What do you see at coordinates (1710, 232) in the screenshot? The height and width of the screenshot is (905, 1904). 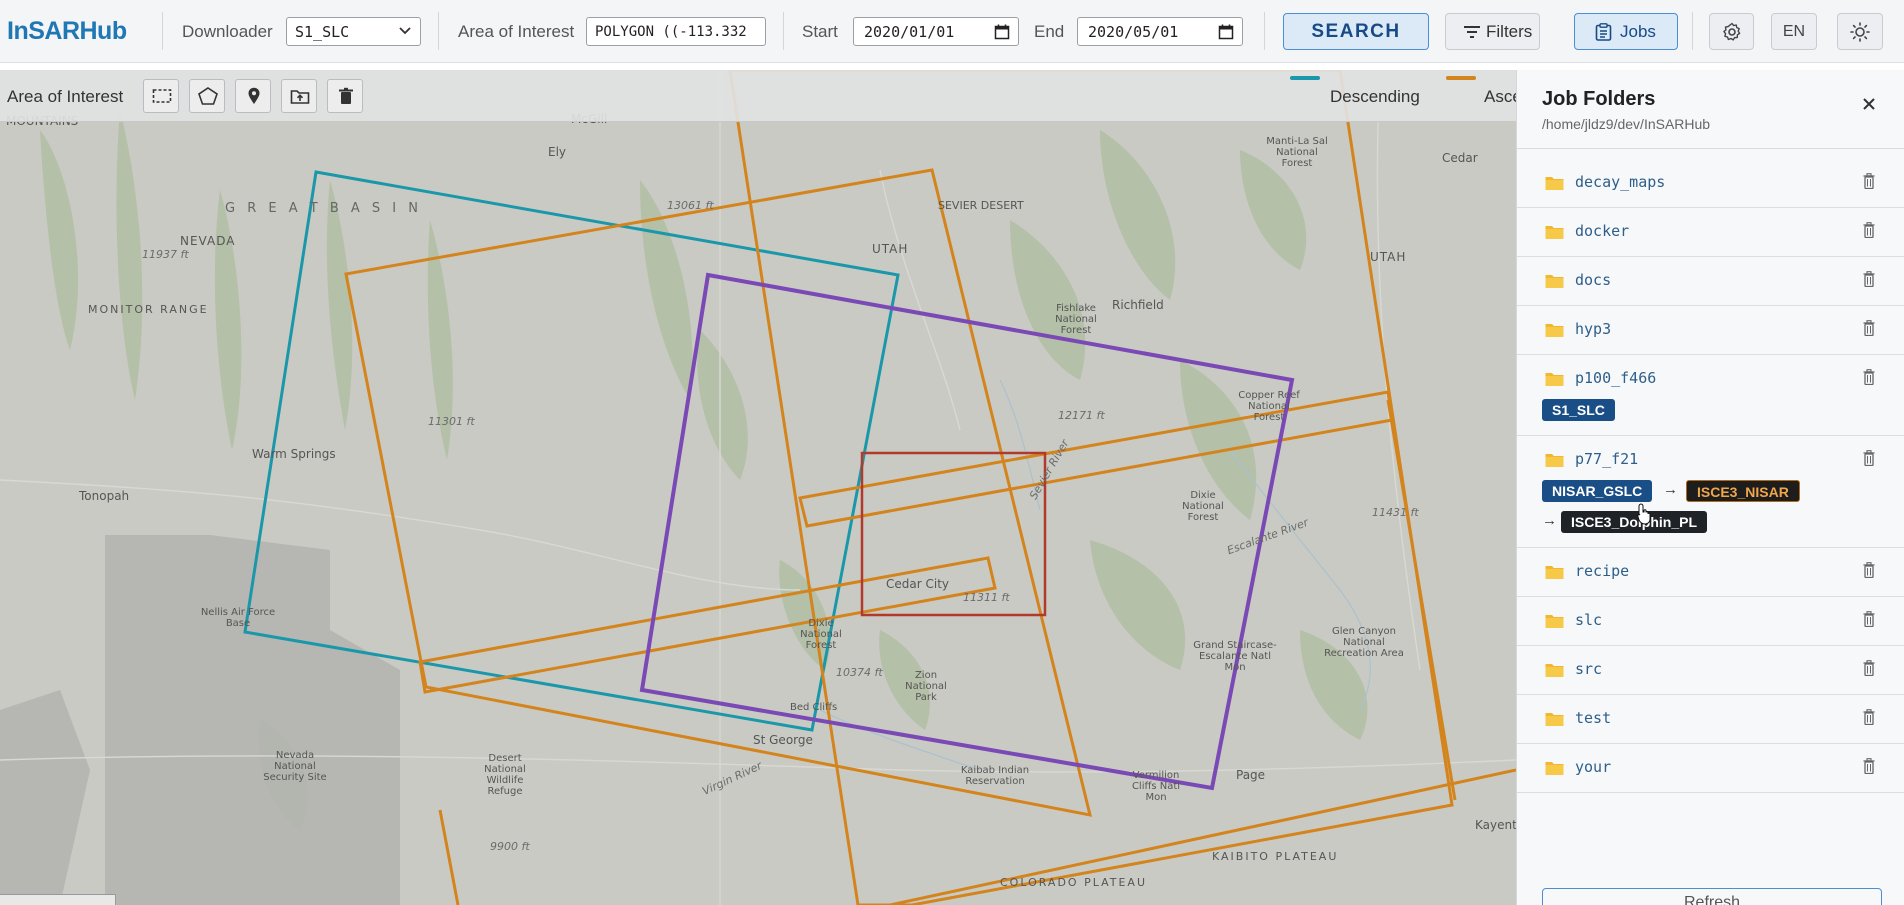 I see `folder-row-docker: docker` at bounding box center [1710, 232].